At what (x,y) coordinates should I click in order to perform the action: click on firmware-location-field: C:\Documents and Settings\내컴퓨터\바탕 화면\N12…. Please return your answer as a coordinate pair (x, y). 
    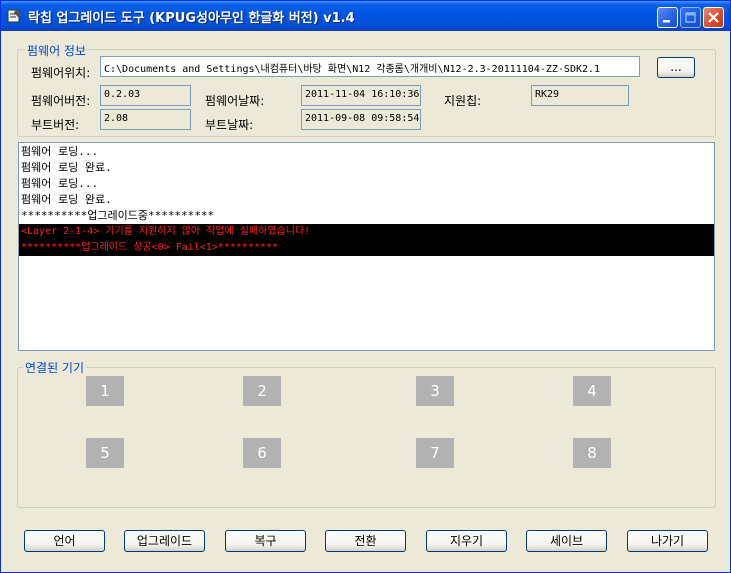
    Looking at the image, I should click on (370, 66).